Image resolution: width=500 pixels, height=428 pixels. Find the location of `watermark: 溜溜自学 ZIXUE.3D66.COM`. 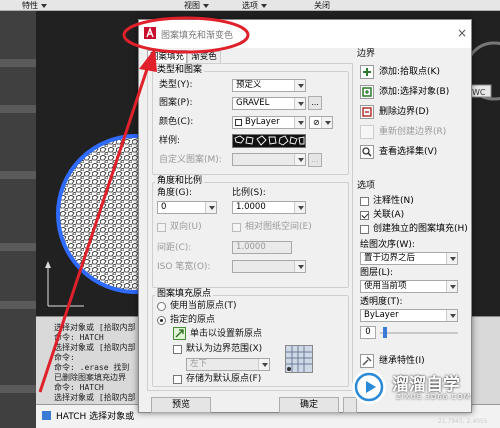

watermark: 溜溜自学 ZIXUE.3D66.COM is located at coordinates (422, 388).